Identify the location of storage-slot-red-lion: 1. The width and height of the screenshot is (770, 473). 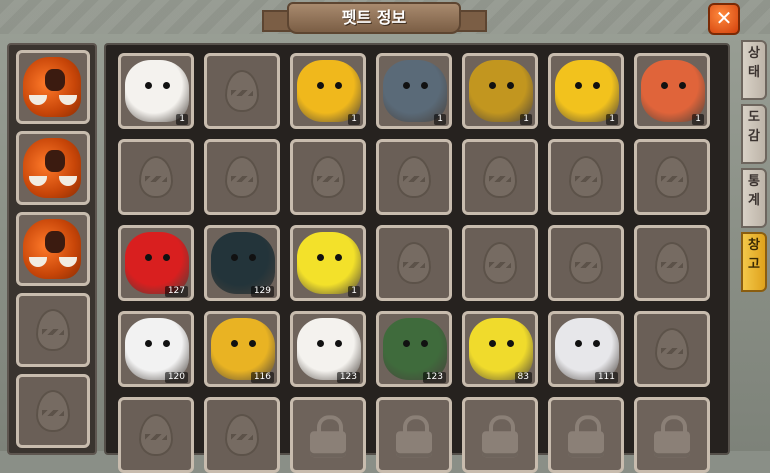
(586, 91).